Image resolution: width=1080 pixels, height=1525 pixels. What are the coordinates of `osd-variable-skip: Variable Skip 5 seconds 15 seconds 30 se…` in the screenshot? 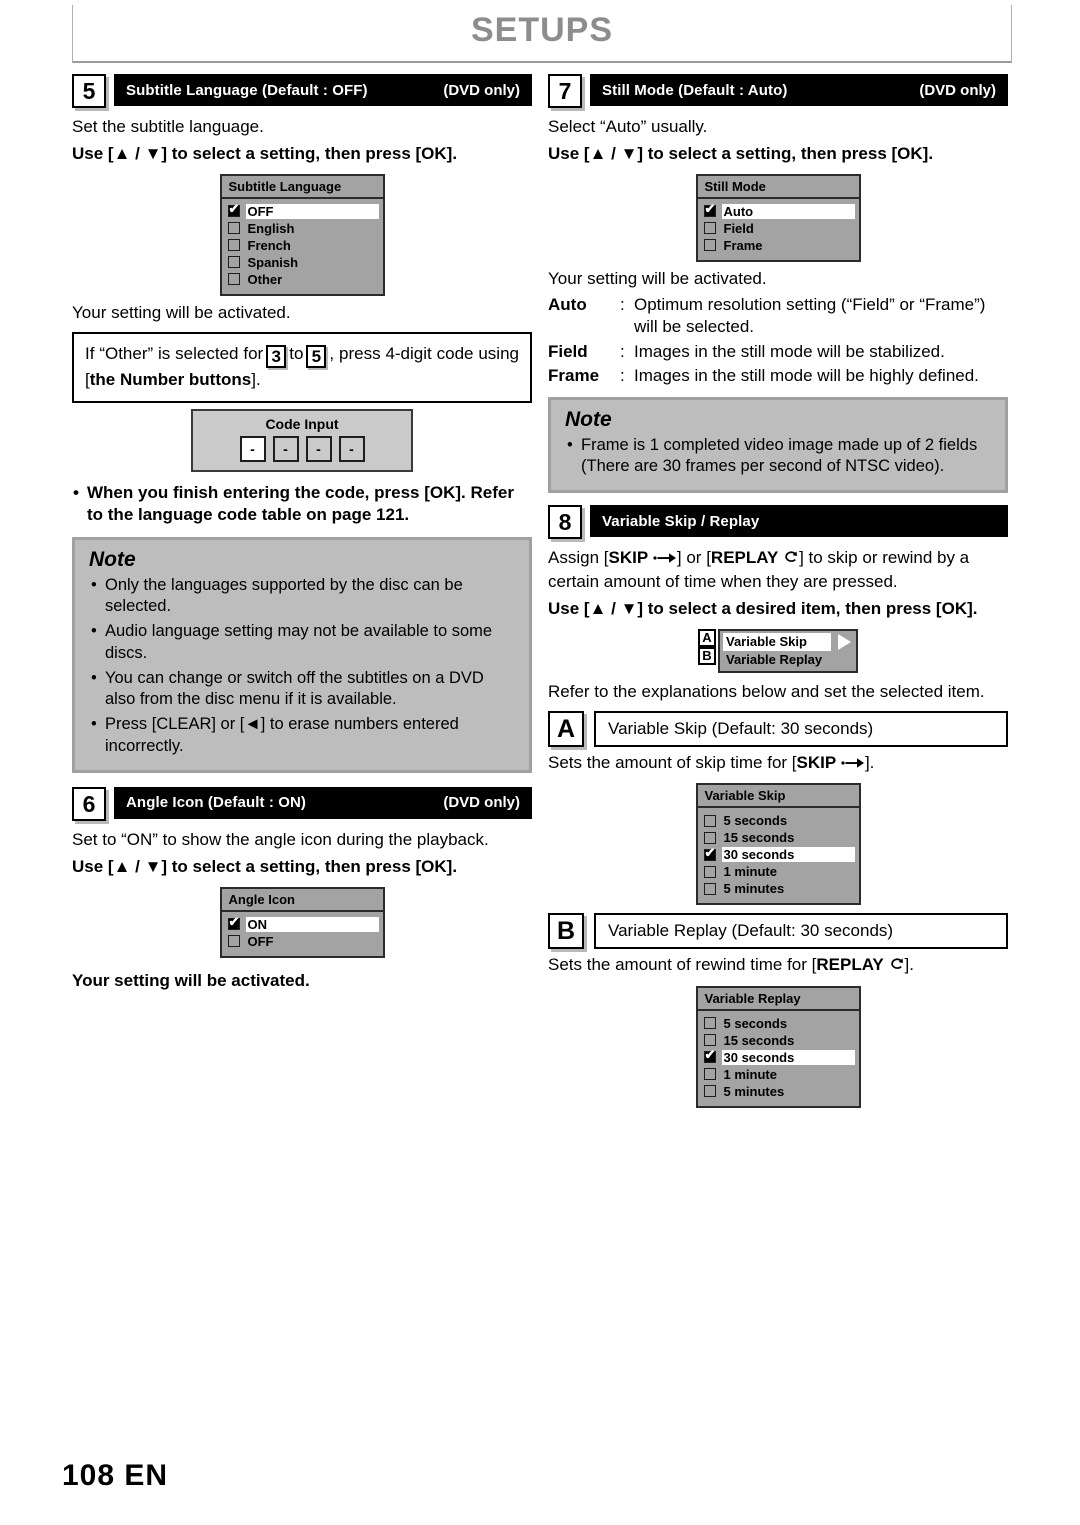 It's located at (778, 844).